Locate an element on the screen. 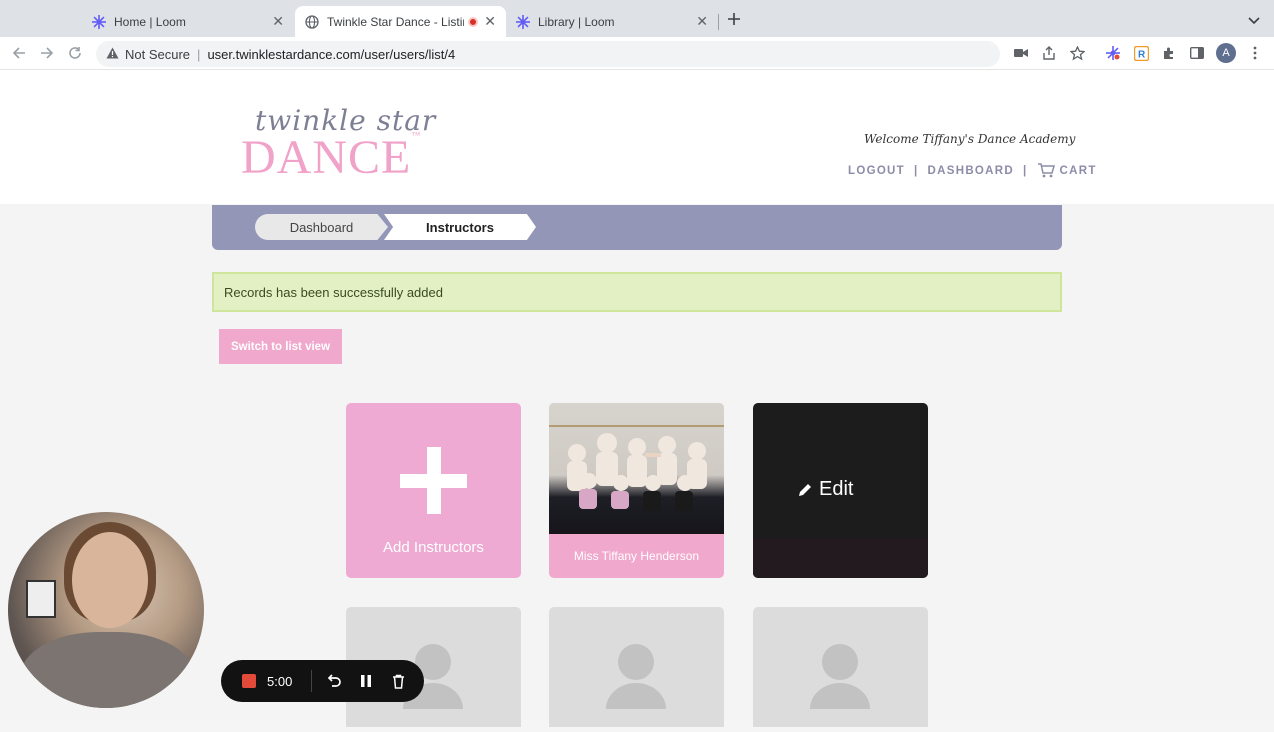 The height and width of the screenshot is (732, 1274). tab-divider is located at coordinates (718, 22).